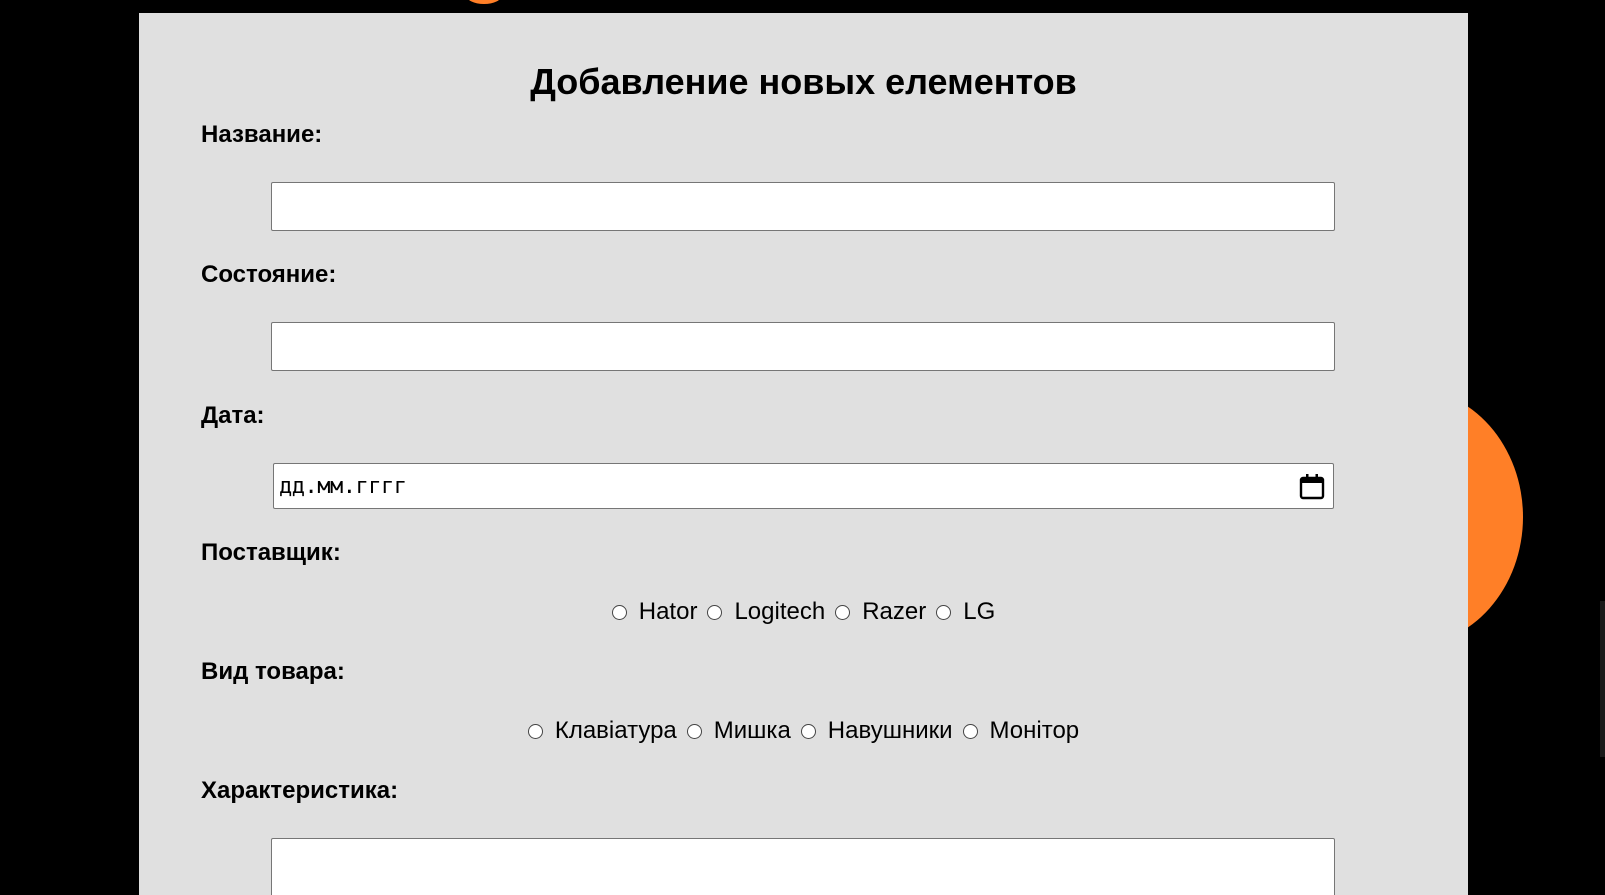 Image resolution: width=1605 pixels, height=895 pixels. What do you see at coordinates (269, 274) in the screenshot?
I see `state-label: Состояние:` at bounding box center [269, 274].